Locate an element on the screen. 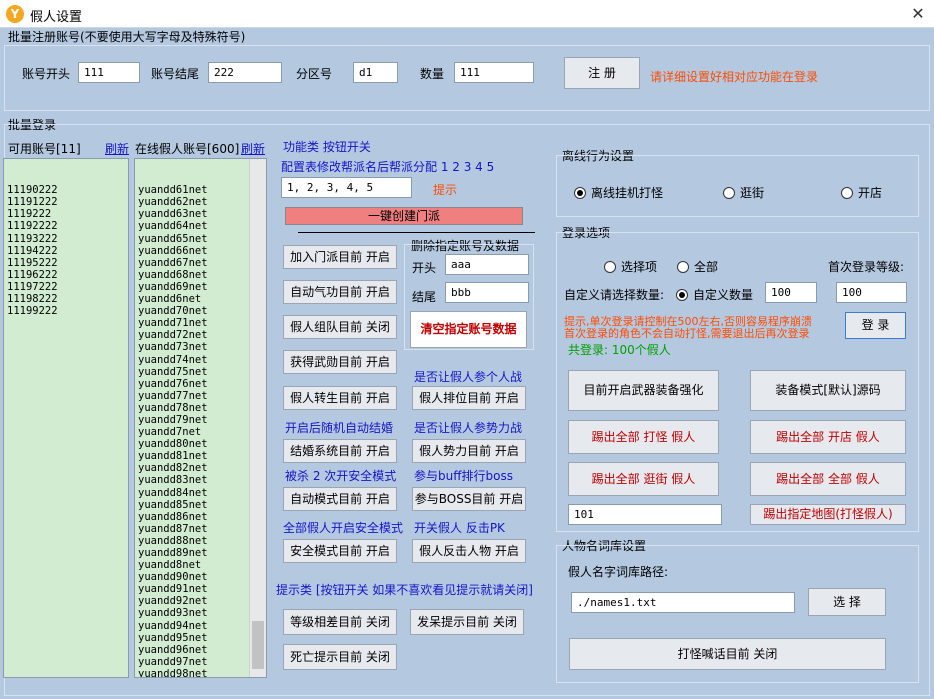  team-button: 假人组队目前 关闭 is located at coordinates (340, 327).